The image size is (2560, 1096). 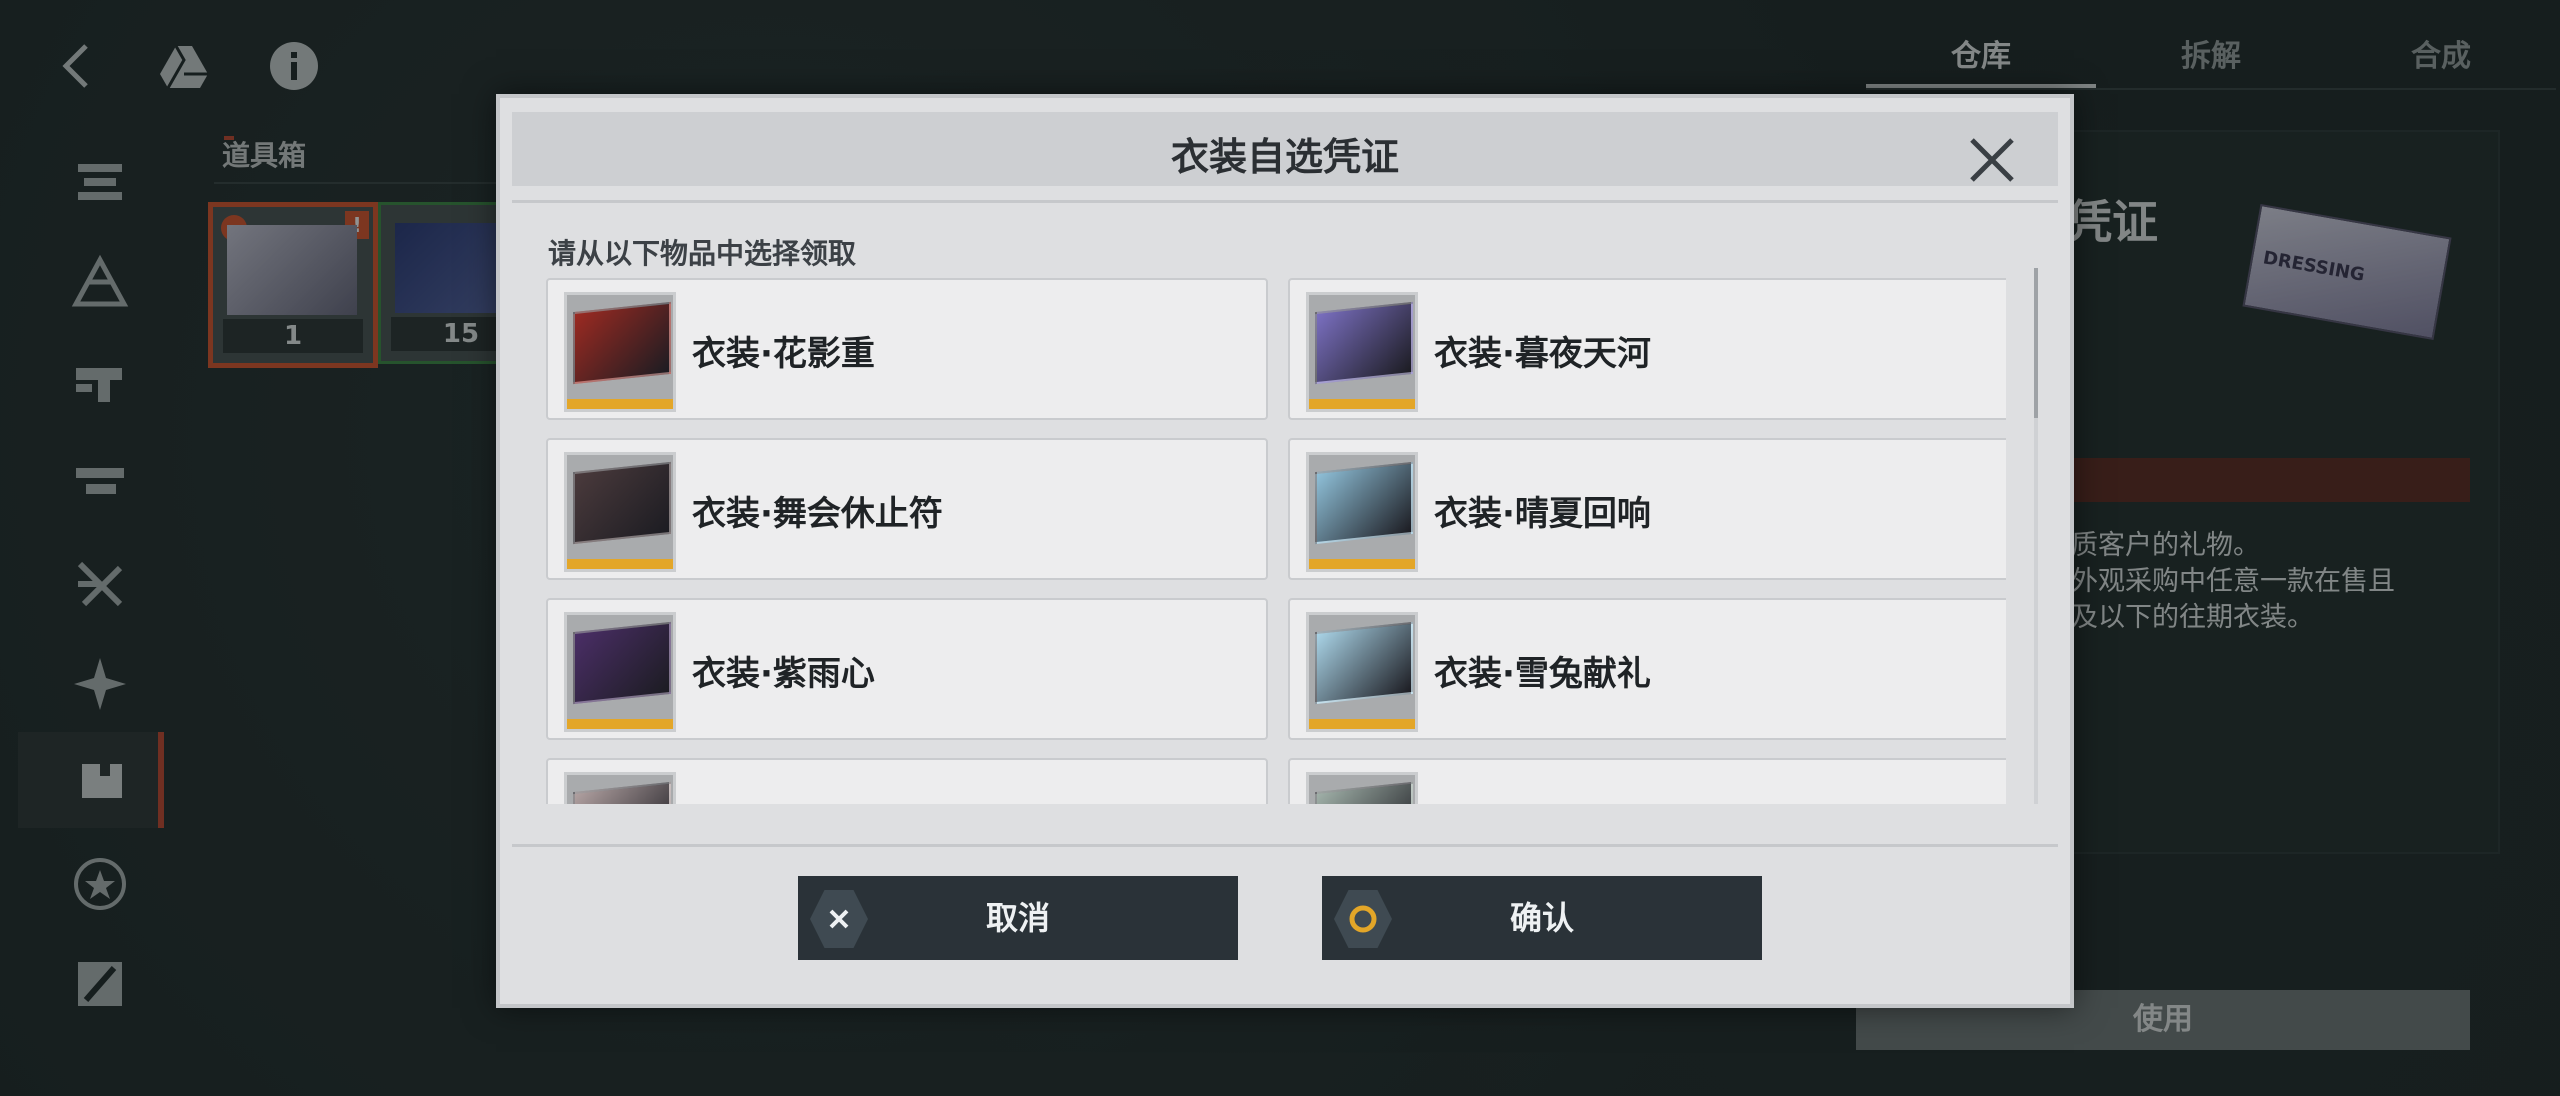 I want to click on header-divider, so click(x=1285, y=201).